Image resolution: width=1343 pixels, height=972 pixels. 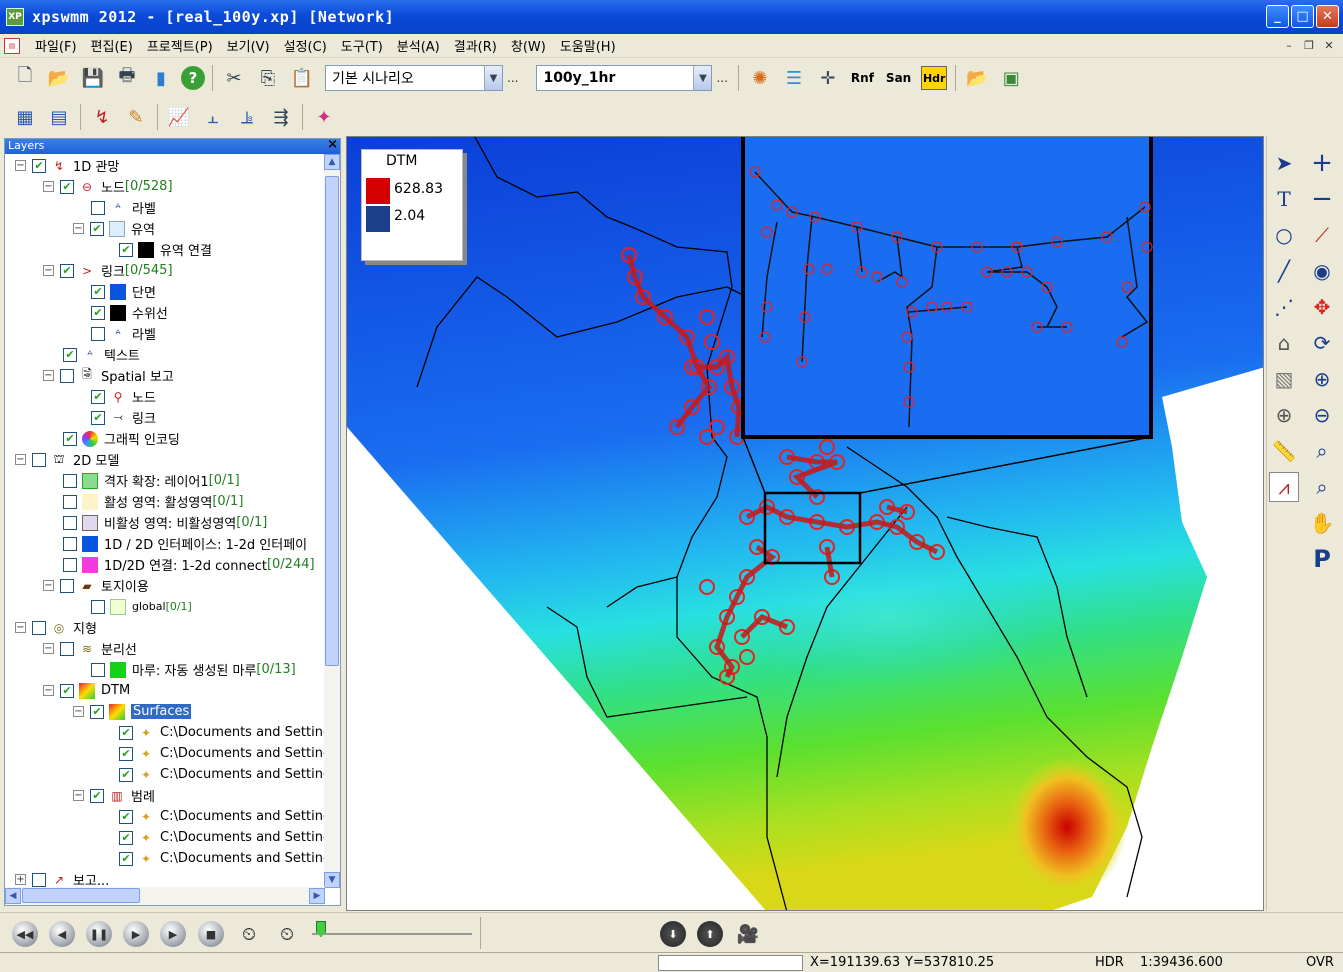 I want to click on gear-colors-icon: ✺, so click(x=760, y=78).